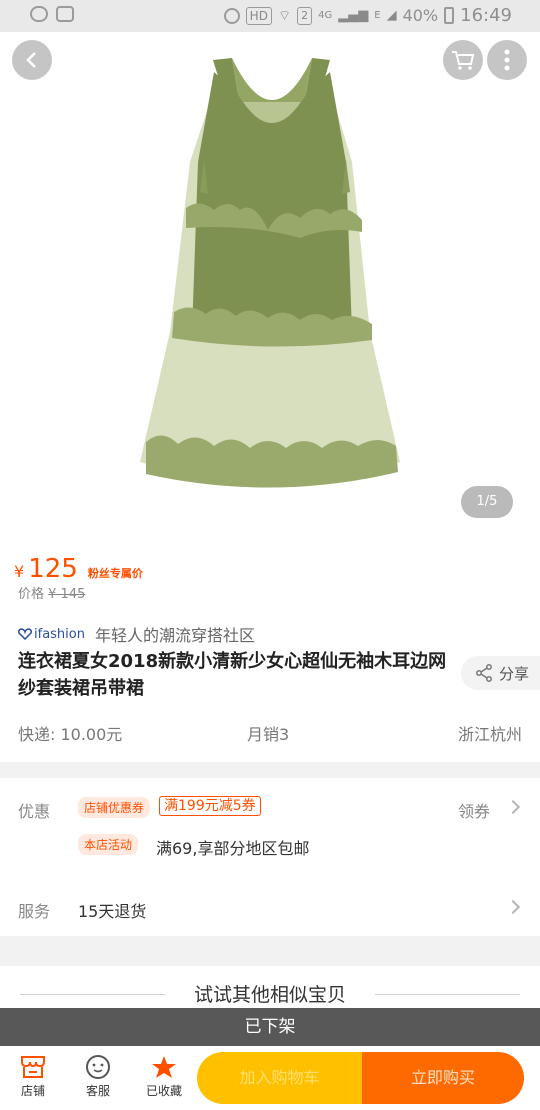 This screenshot has width=540, height=1110. I want to click on cart-button, so click(463, 60).